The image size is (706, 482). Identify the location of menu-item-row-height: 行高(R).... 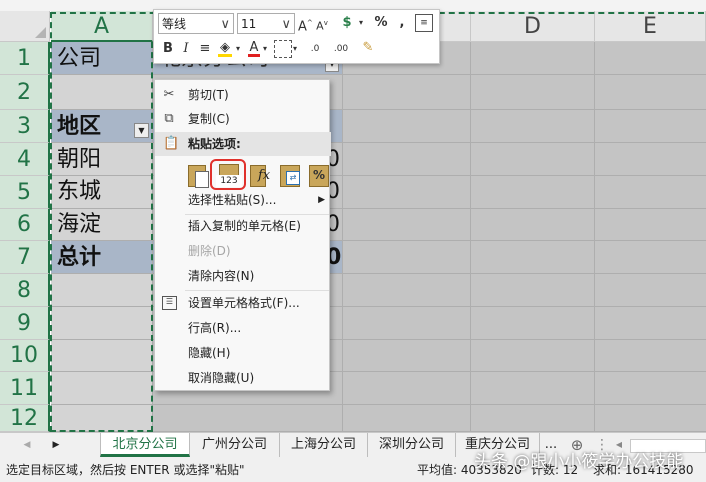
(243, 328).